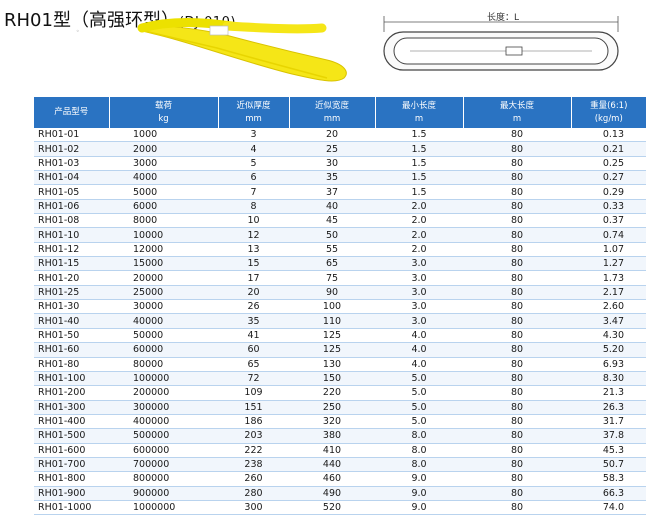 The width and height of the screenshot is (650, 515). What do you see at coordinates (253, 422) in the screenshot?
I see `table-cell: 186` at bounding box center [253, 422].